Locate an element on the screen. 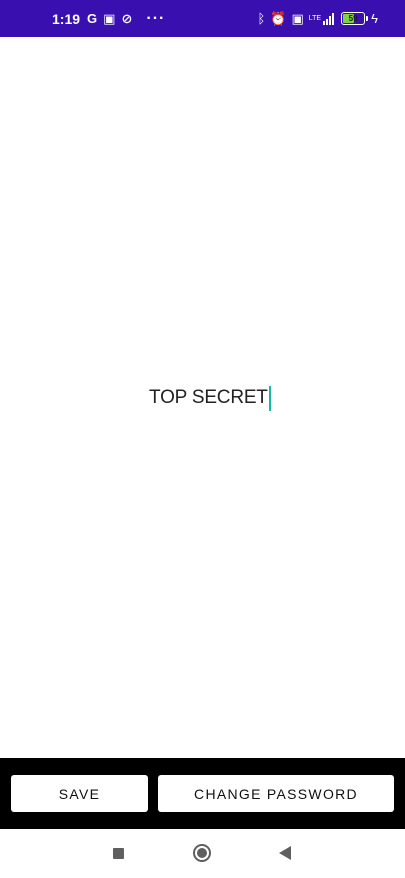  home-icon is located at coordinates (202, 853).